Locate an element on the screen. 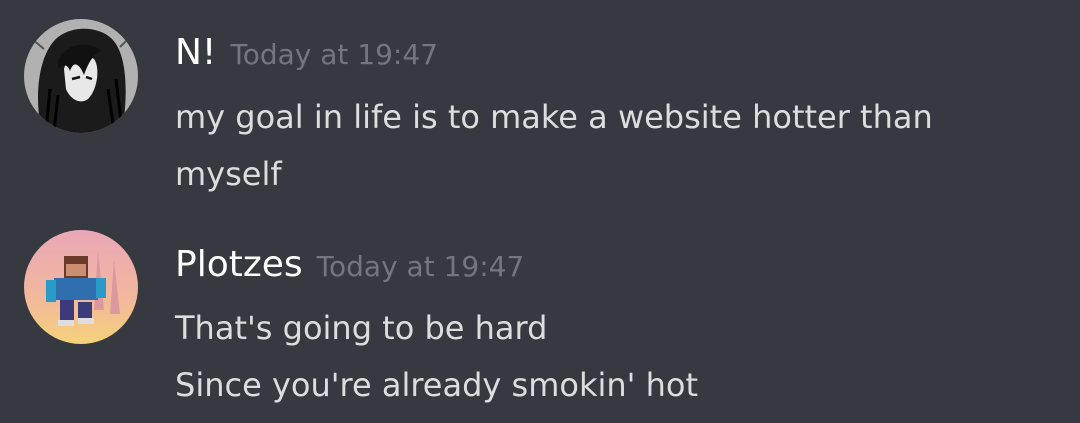 The image size is (1080, 423). username: Plotzes is located at coordinates (239, 264).